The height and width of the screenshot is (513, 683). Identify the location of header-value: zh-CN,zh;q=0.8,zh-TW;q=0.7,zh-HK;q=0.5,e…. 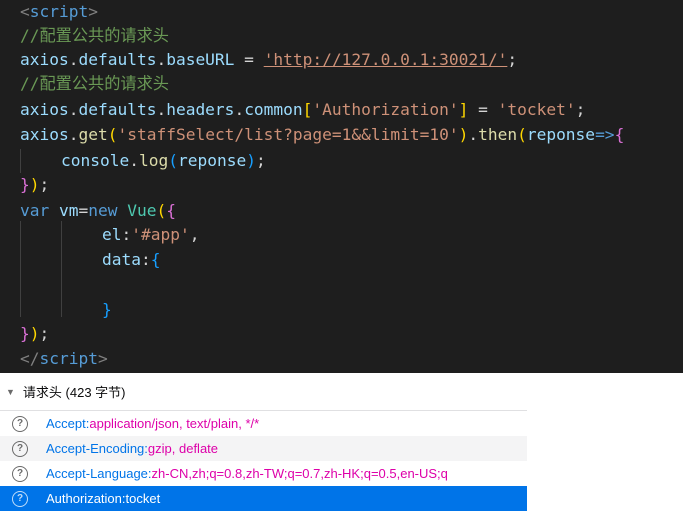
(299, 473).